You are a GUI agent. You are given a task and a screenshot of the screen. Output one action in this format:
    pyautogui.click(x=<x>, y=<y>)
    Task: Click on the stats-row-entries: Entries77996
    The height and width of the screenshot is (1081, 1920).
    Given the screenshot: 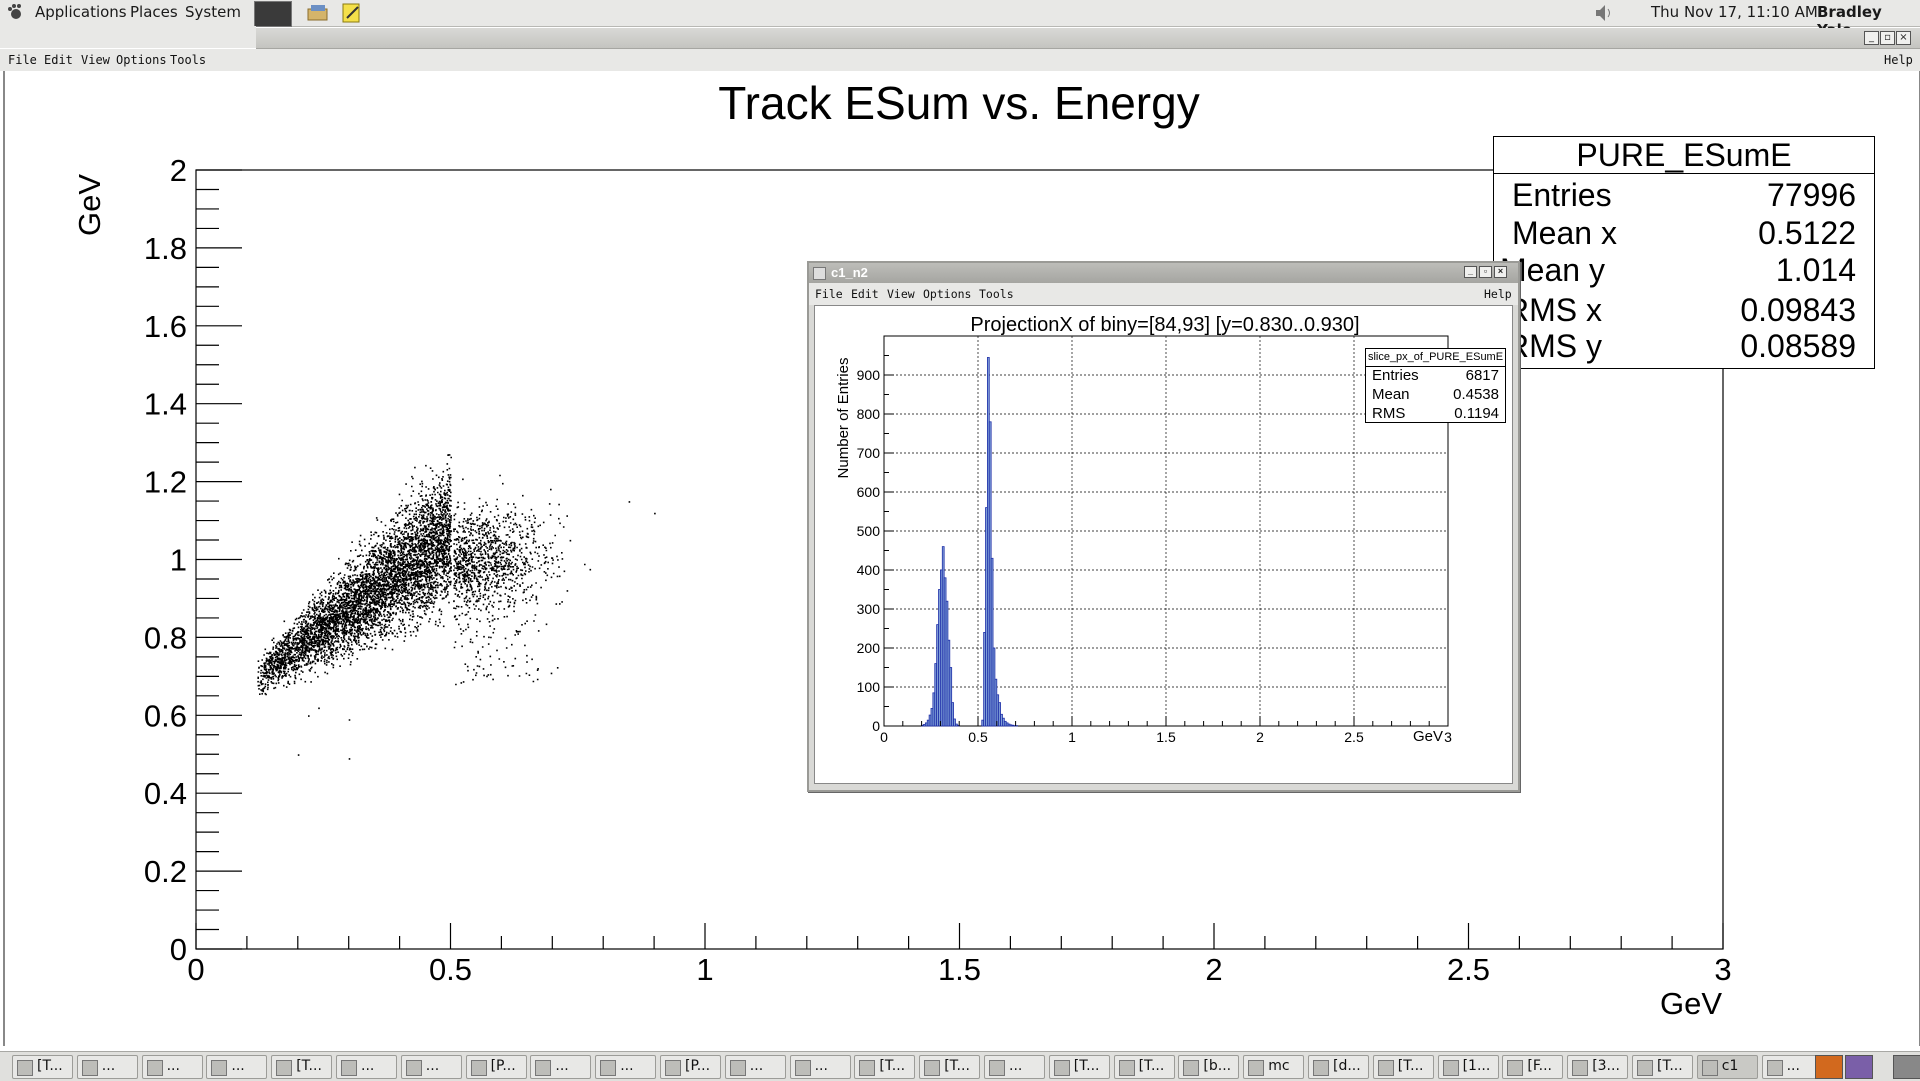 What is the action you would take?
    pyautogui.click(x=1684, y=196)
    